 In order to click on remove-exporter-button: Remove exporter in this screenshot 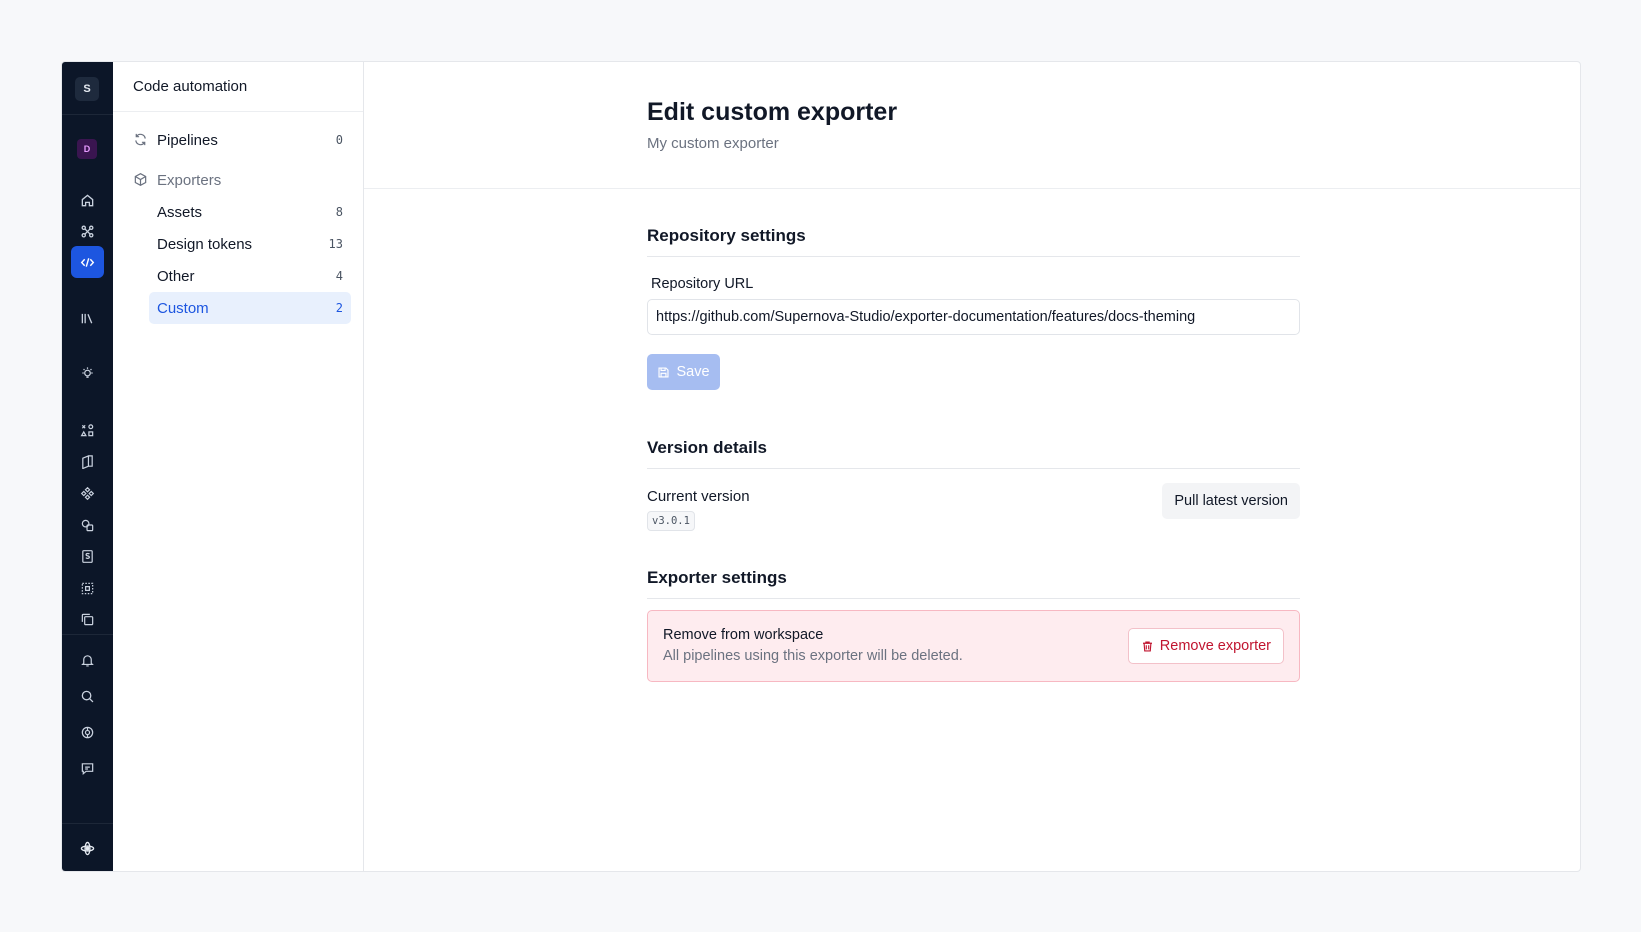, I will do `click(1205, 646)`.